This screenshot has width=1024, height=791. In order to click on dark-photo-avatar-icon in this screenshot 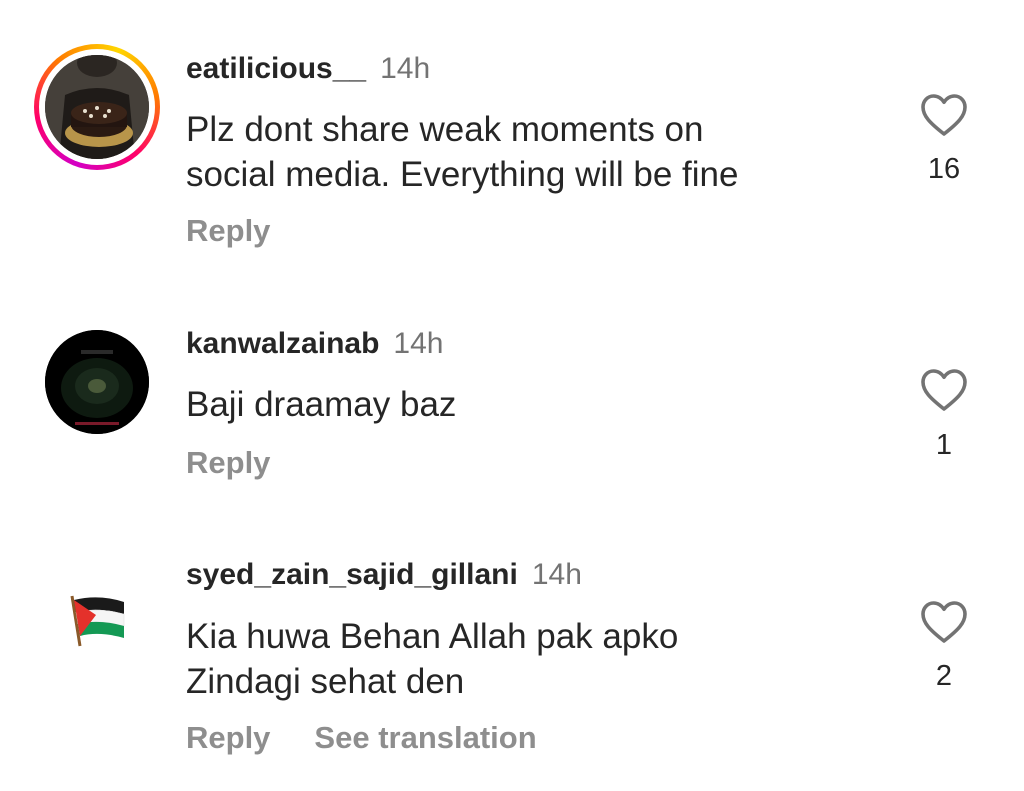, I will do `click(97, 382)`.